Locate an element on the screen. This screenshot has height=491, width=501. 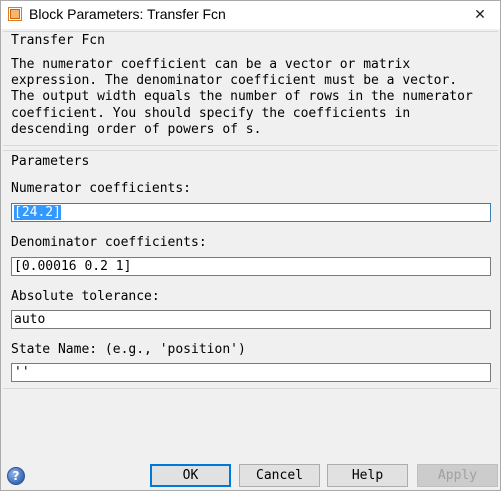
help-button-label: Help is located at coordinates (367, 475).